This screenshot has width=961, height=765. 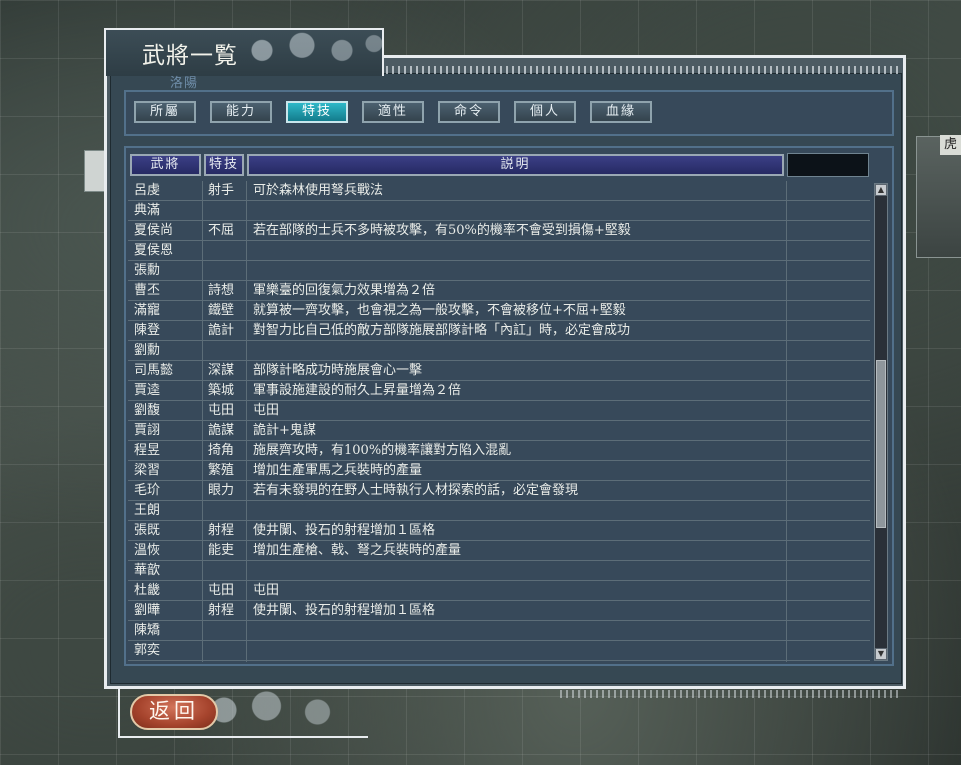 I want to click on column-header-skill: 特技, so click(x=224, y=165).